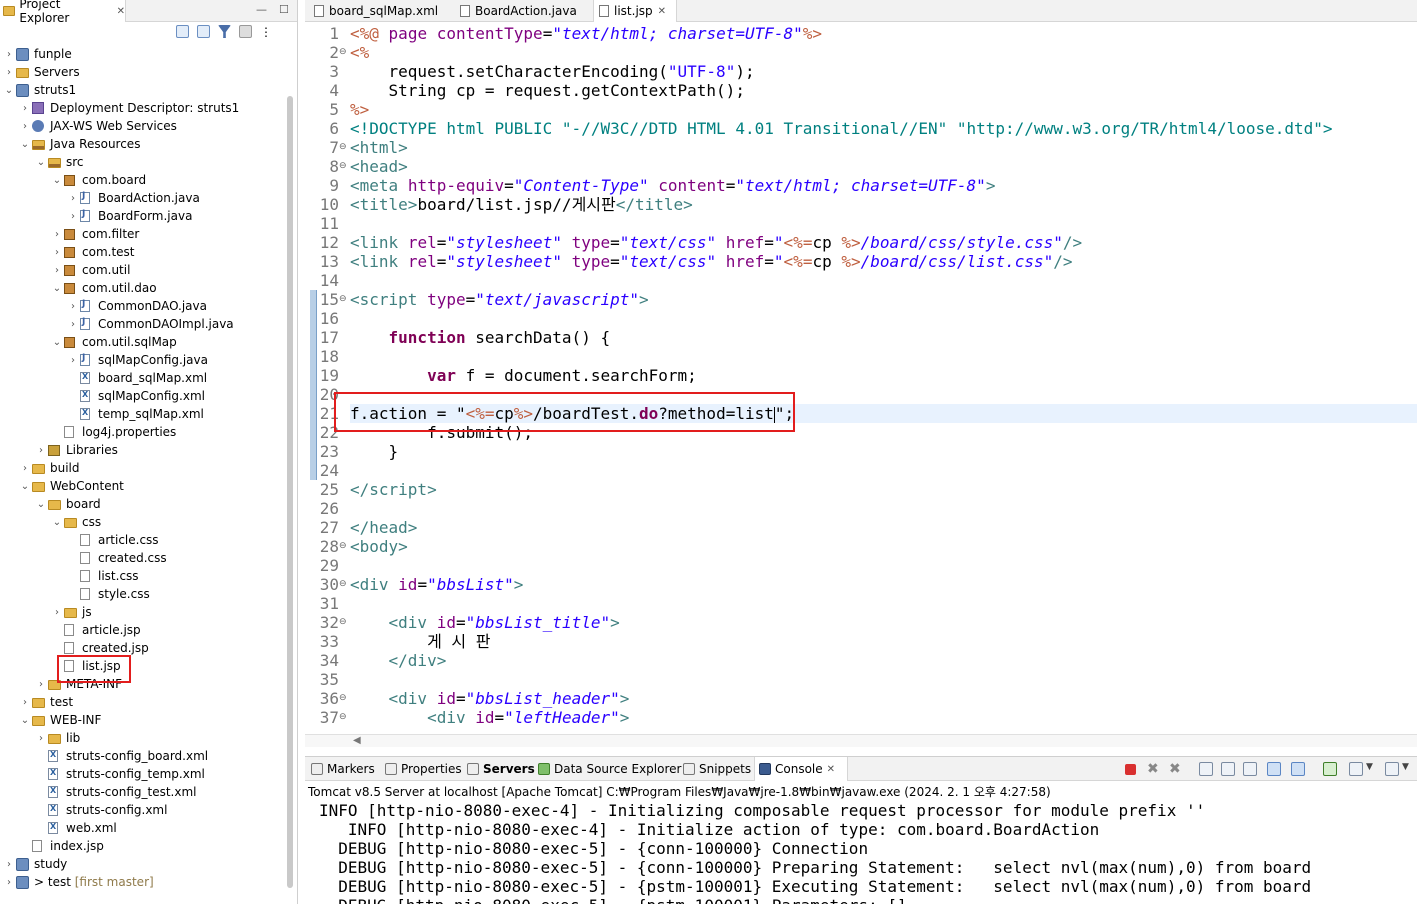 This screenshot has height=904, width=1417. What do you see at coordinates (145, 577) in the screenshot?
I see `tree-item: list.css` at bounding box center [145, 577].